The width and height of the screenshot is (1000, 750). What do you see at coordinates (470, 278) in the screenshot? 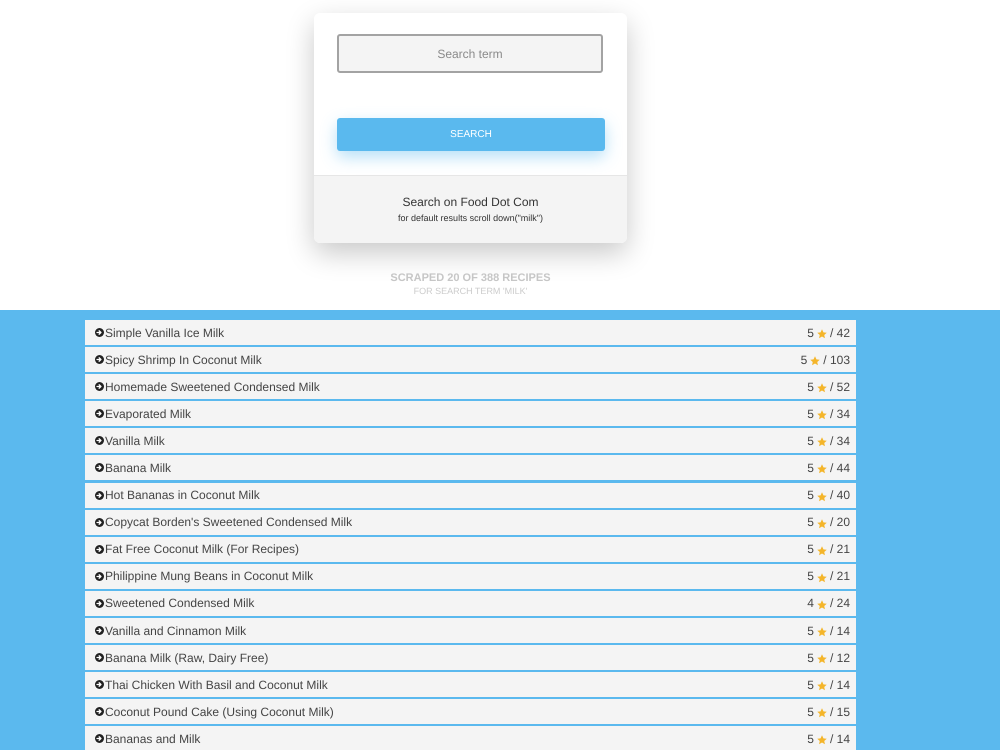
I see `results-headline: SCRAPED 20 OF 388 RECIPES` at bounding box center [470, 278].